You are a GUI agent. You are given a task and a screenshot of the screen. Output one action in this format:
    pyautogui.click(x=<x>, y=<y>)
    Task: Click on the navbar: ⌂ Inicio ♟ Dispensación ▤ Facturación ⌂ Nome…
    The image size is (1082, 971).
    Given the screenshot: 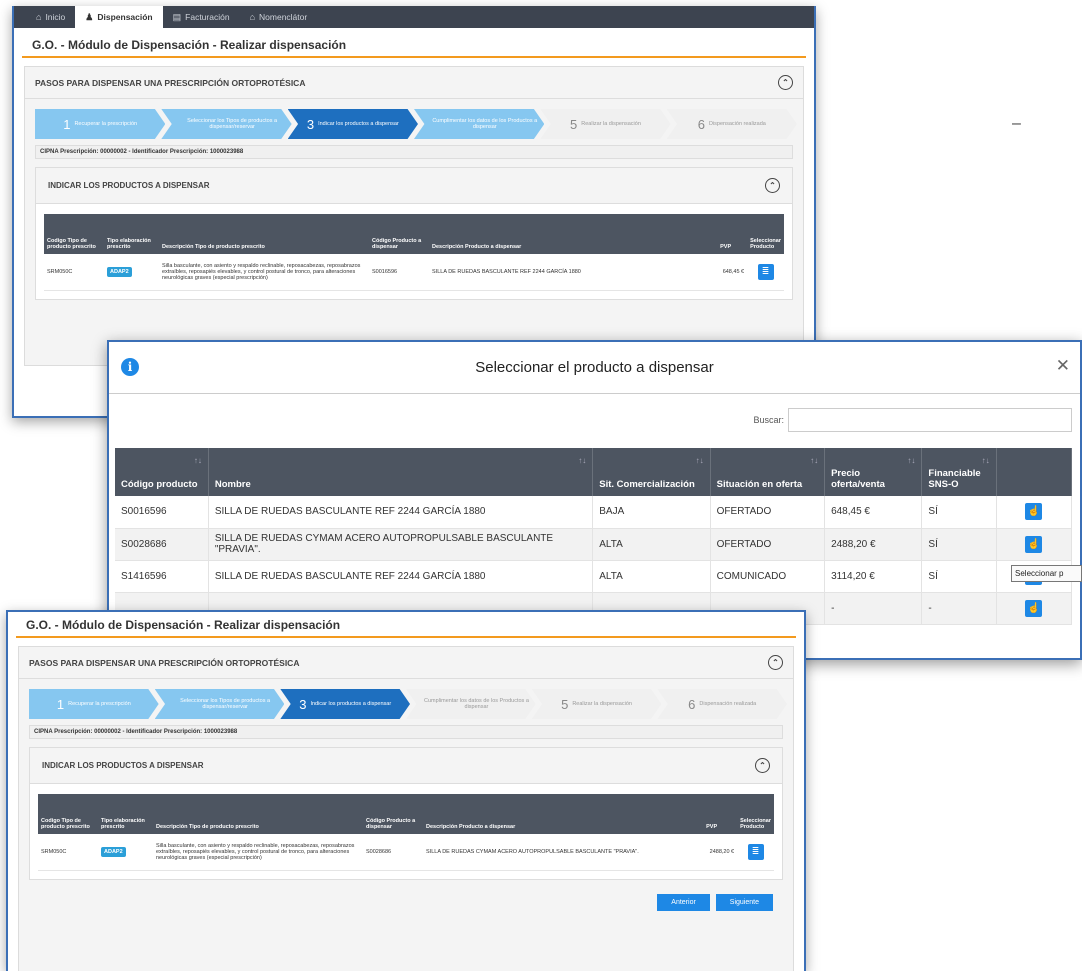 What is the action you would take?
    pyautogui.click(x=414, y=17)
    